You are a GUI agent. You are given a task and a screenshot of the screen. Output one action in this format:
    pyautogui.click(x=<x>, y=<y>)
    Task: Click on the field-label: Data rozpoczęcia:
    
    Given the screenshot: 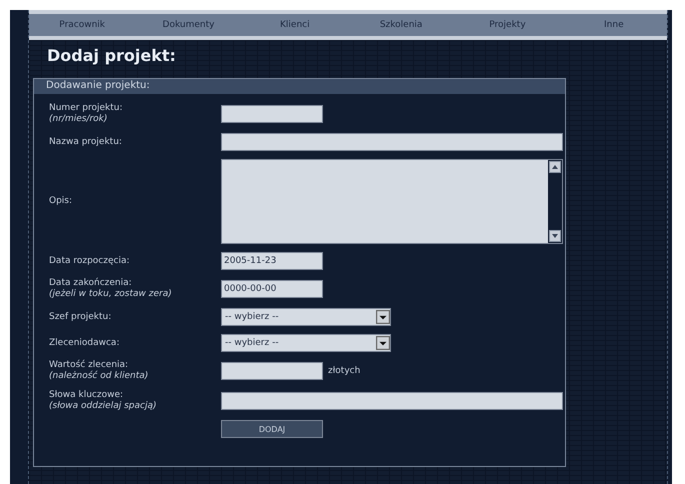 What is the action you would take?
    pyautogui.click(x=90, y=261)
    